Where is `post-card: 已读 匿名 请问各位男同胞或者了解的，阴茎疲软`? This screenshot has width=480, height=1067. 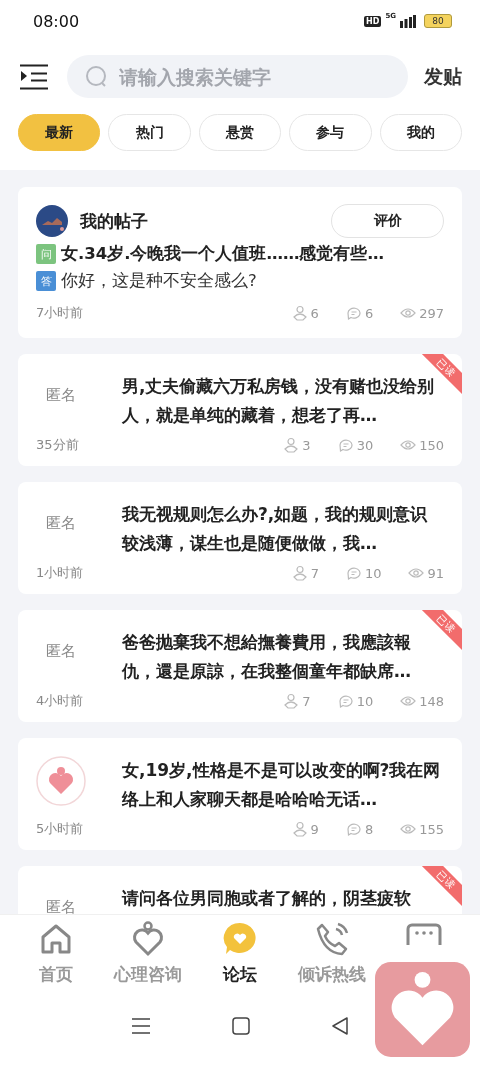
post-card: 已读 匿名 请问各位男同胞或者了解的，阴茎疲软 is located at coordinates (240, 890).